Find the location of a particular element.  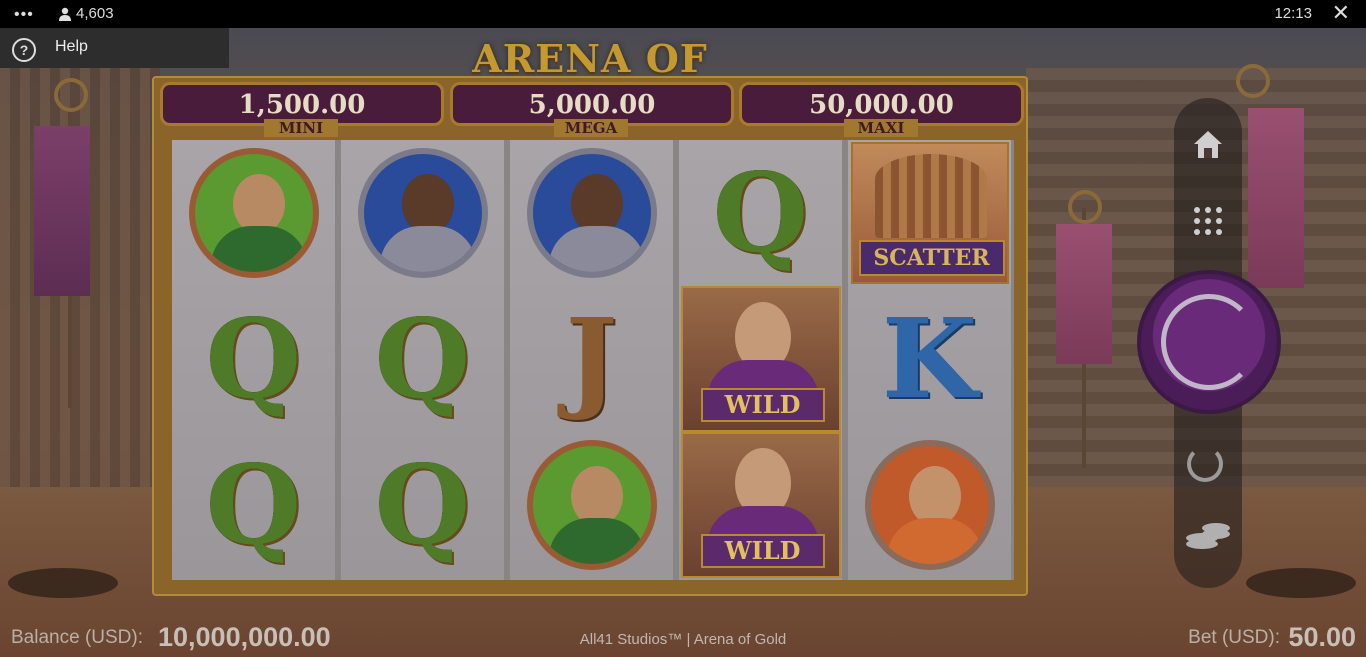

banner-far-right is located at coordinates (1276, 198).